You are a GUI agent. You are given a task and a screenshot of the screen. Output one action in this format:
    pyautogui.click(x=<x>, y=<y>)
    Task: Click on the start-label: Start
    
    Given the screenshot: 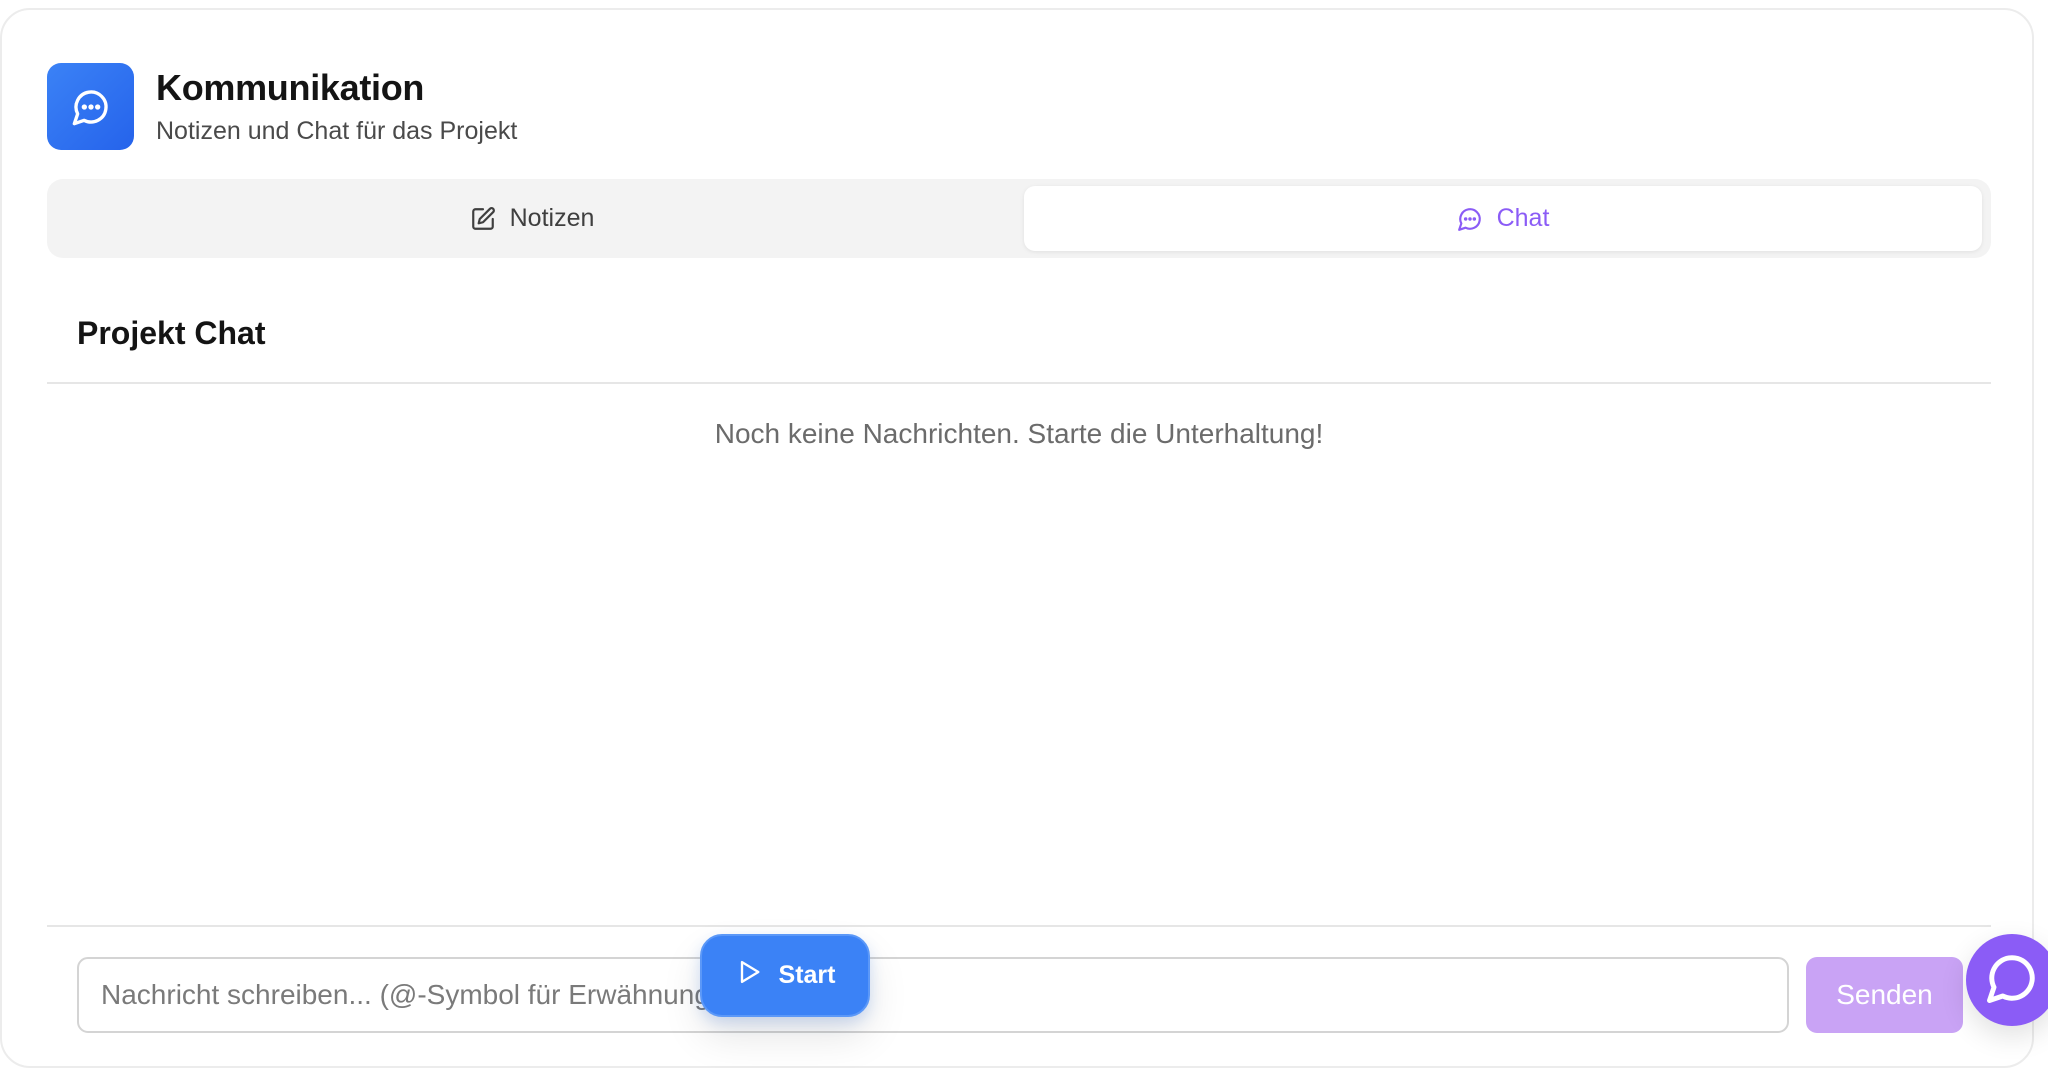 What is the action you would take?
    pyautogui.click(x=807, y=975)
    